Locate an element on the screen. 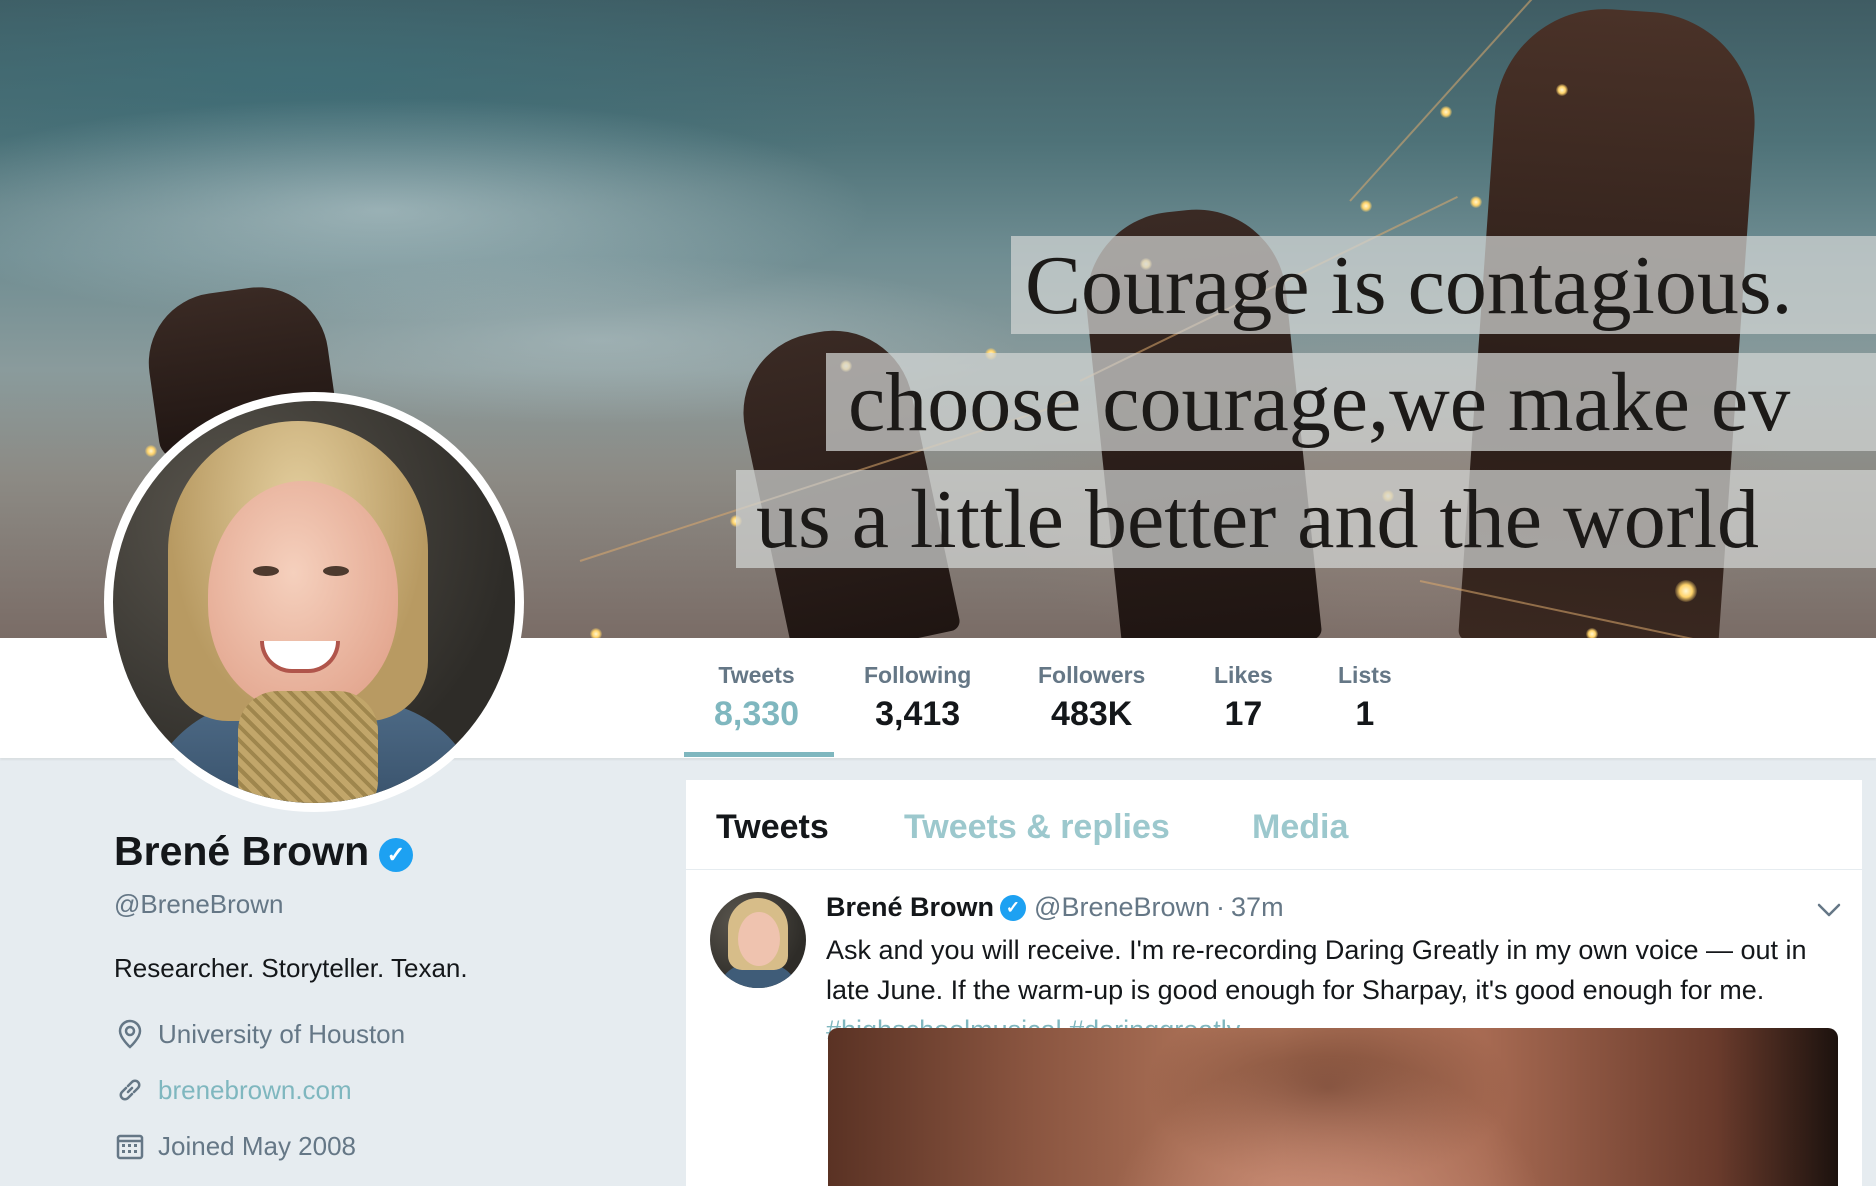 The width and height of the screenshot is (1876, 1186). stat-tweets: Tweets 8,330 is located at coordinates (756, 698).